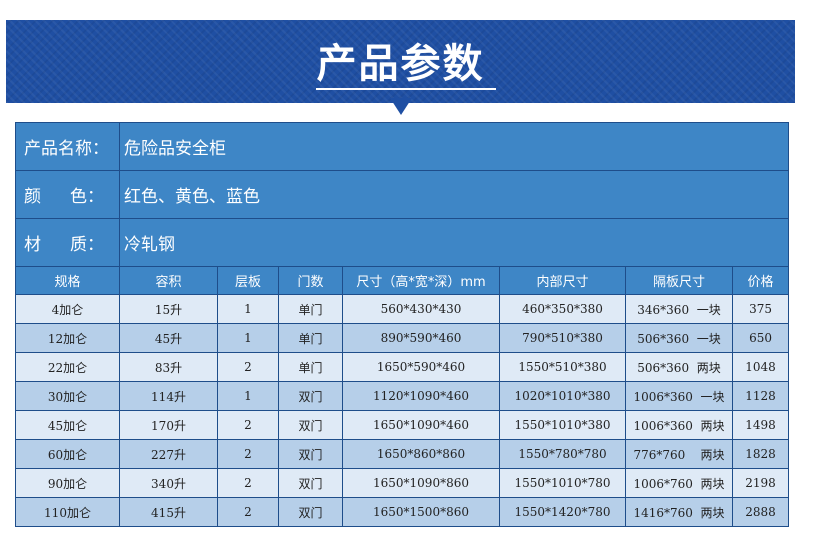 The height and width of the screenshot is (538, 815). I want to click on title-banner: 产品参数, so click(400, 61).